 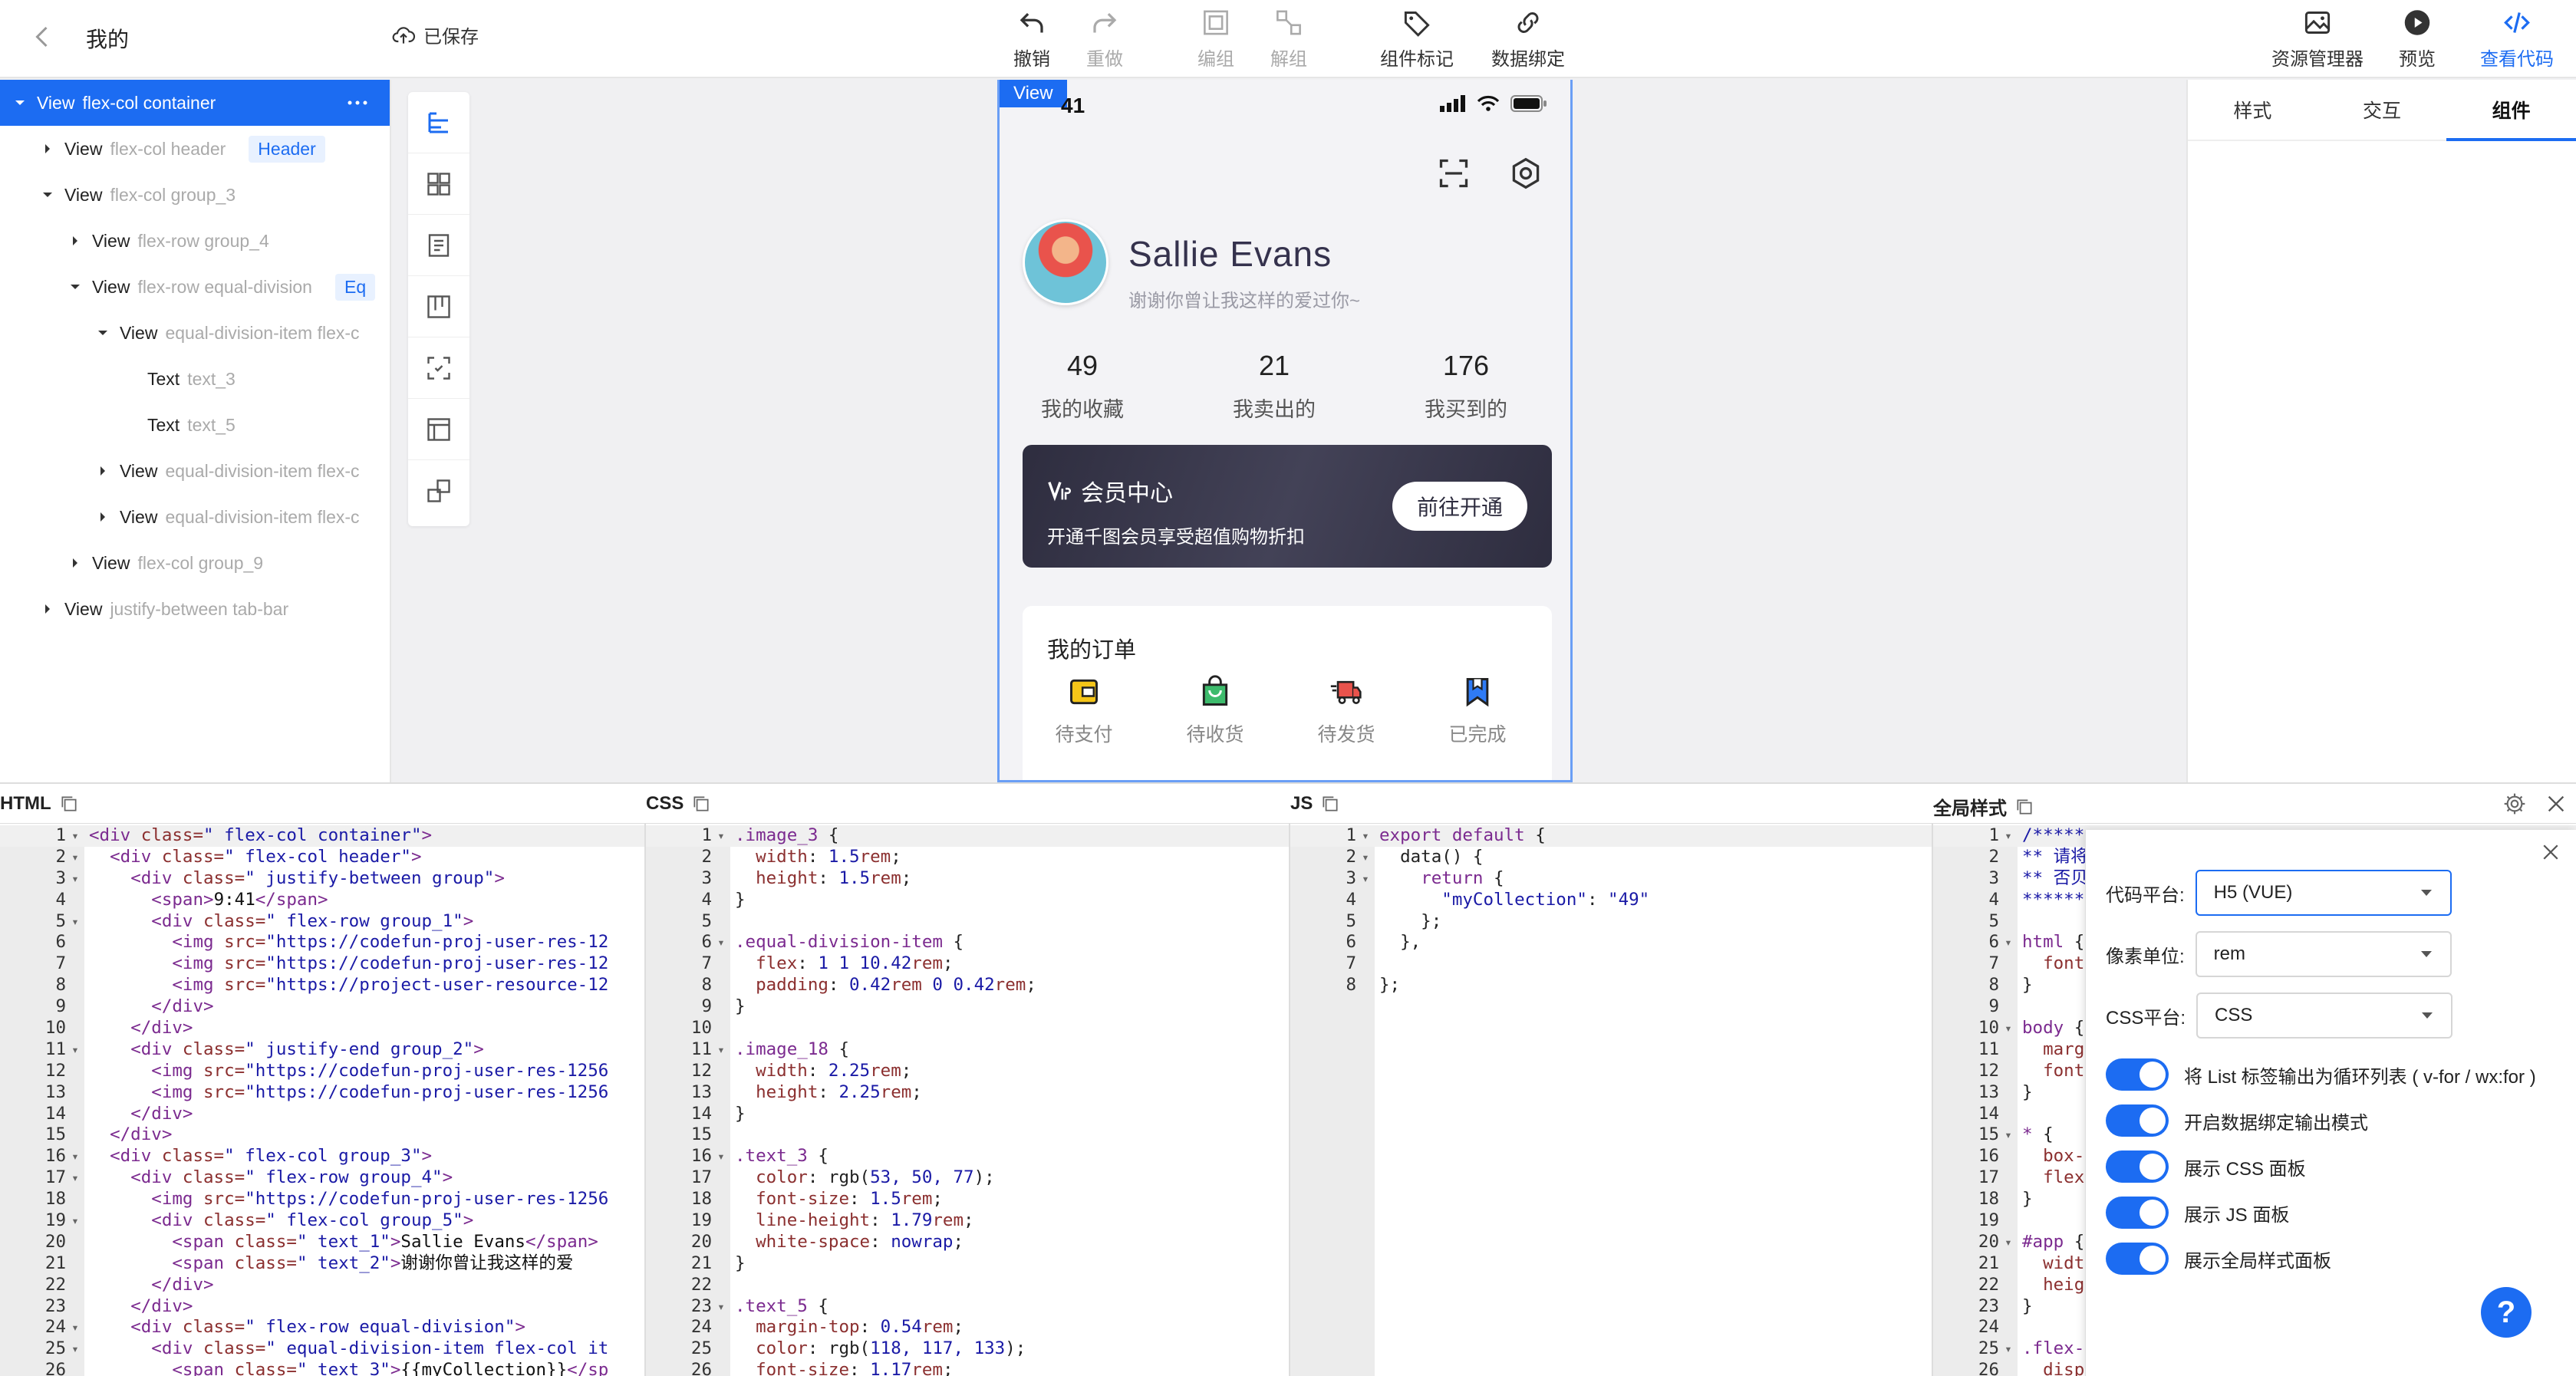 I want to click on stat-collection: 49 我的收藏, so click(x=1082, y=386).